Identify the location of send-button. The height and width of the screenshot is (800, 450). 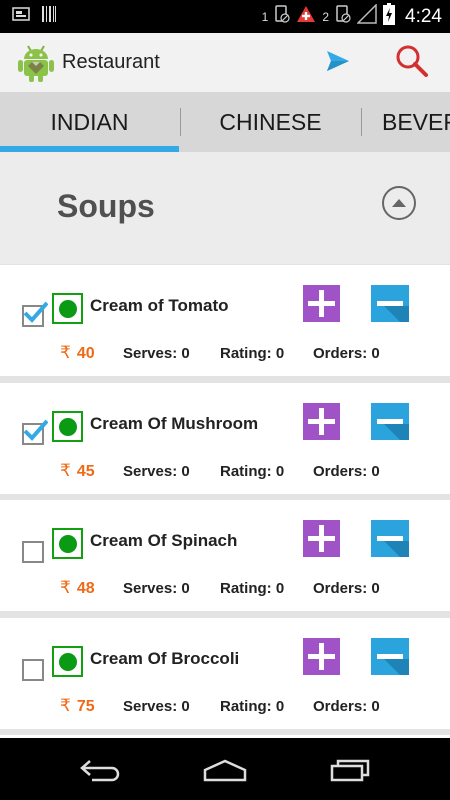
(338, 63).